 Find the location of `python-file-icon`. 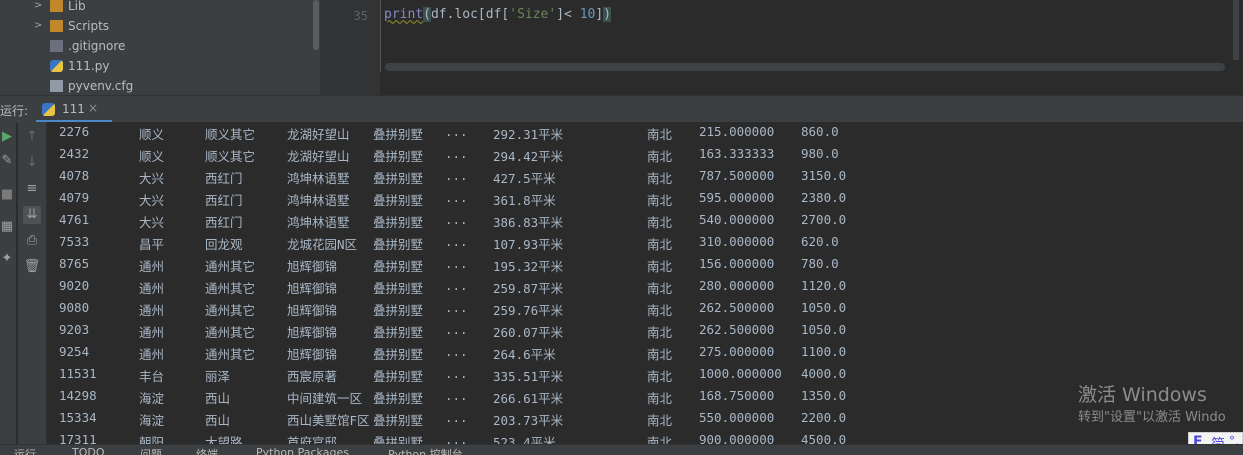

python-file-icon is located at coordinates (56, 66).